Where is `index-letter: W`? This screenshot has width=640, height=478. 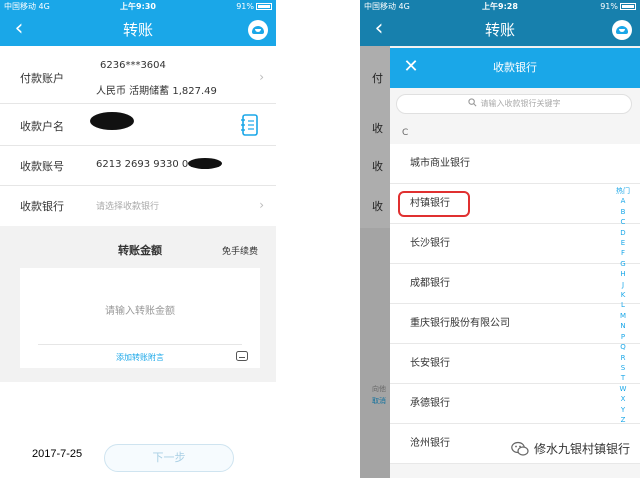 index-letter: W is located at coordinates (623, 389).